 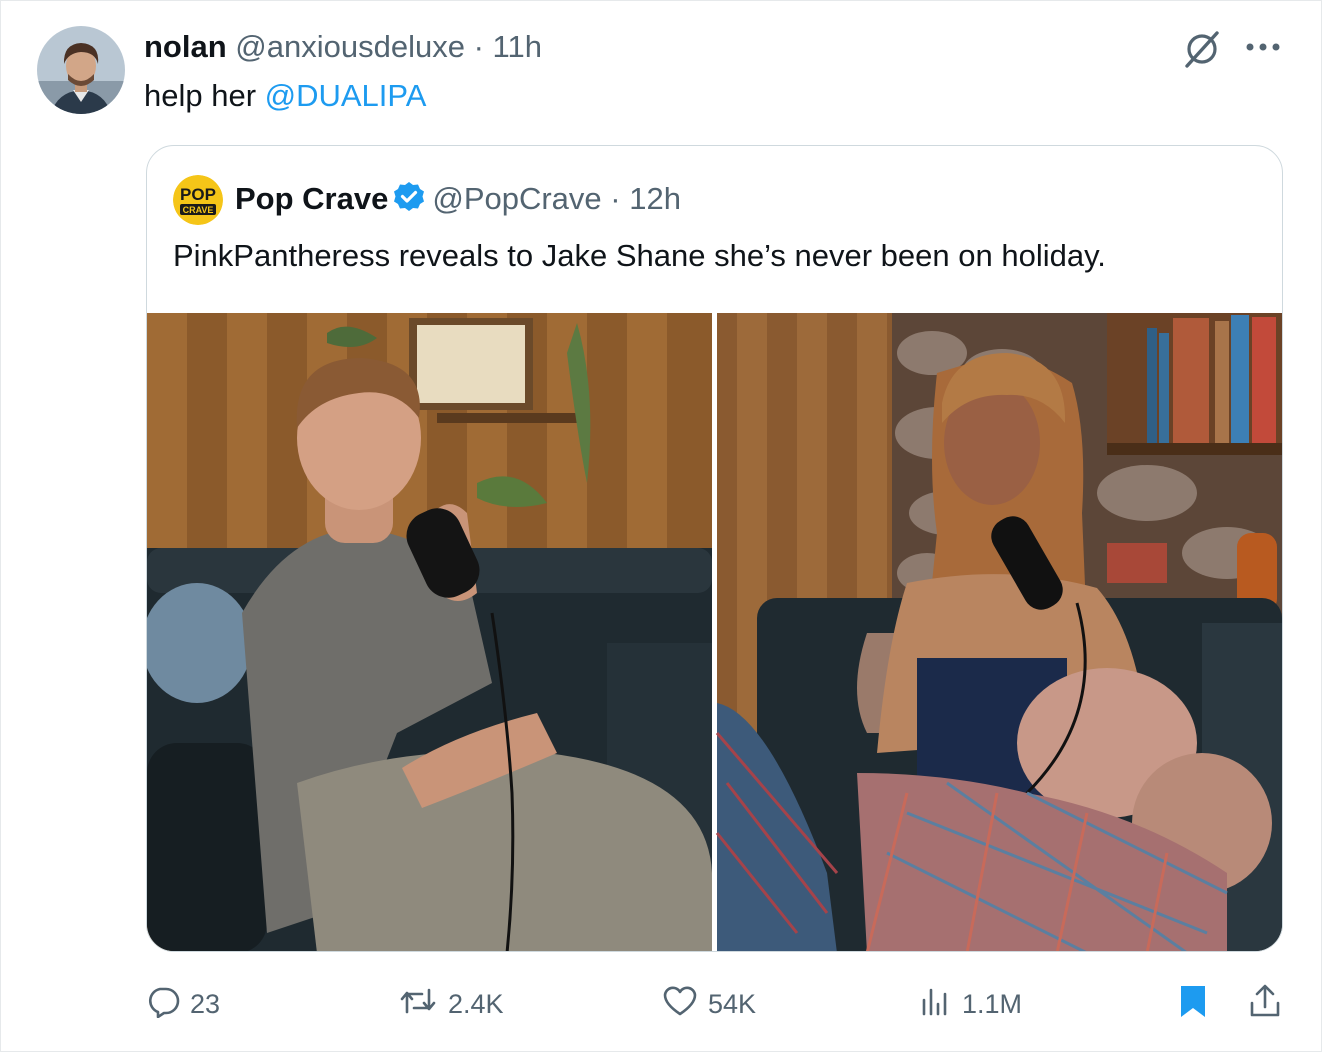 What do you see at coordinates (423, 1004) in the screenshot?
I see `repost-icon` at bounding box center [423, 1004].